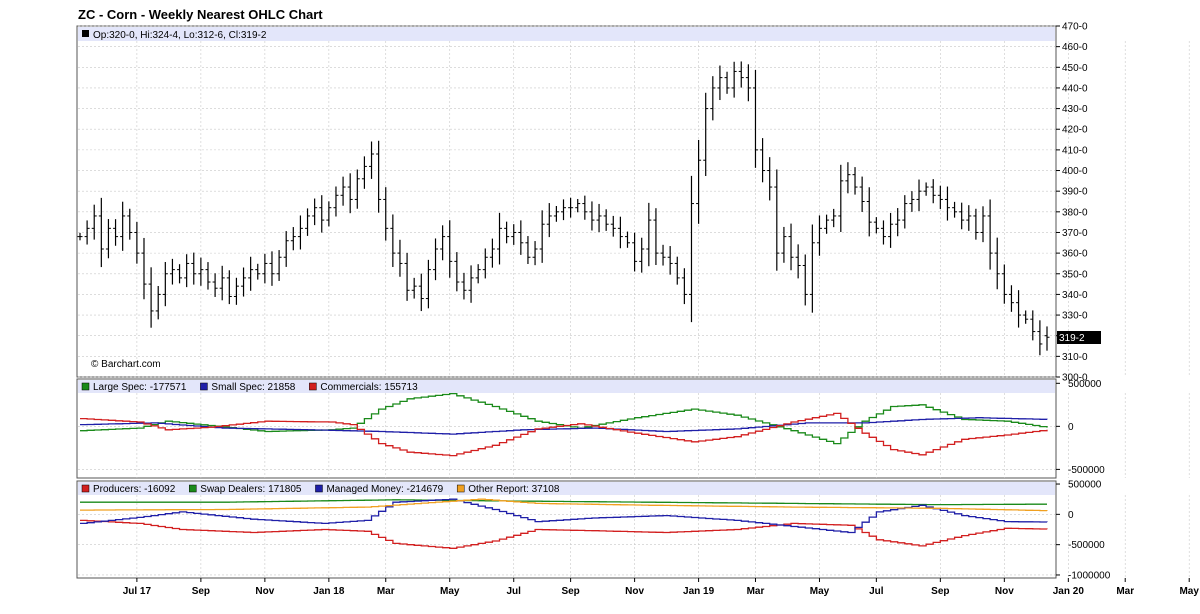  I want to click on price-y-tick-label: 370-0, so click(1075, 233).